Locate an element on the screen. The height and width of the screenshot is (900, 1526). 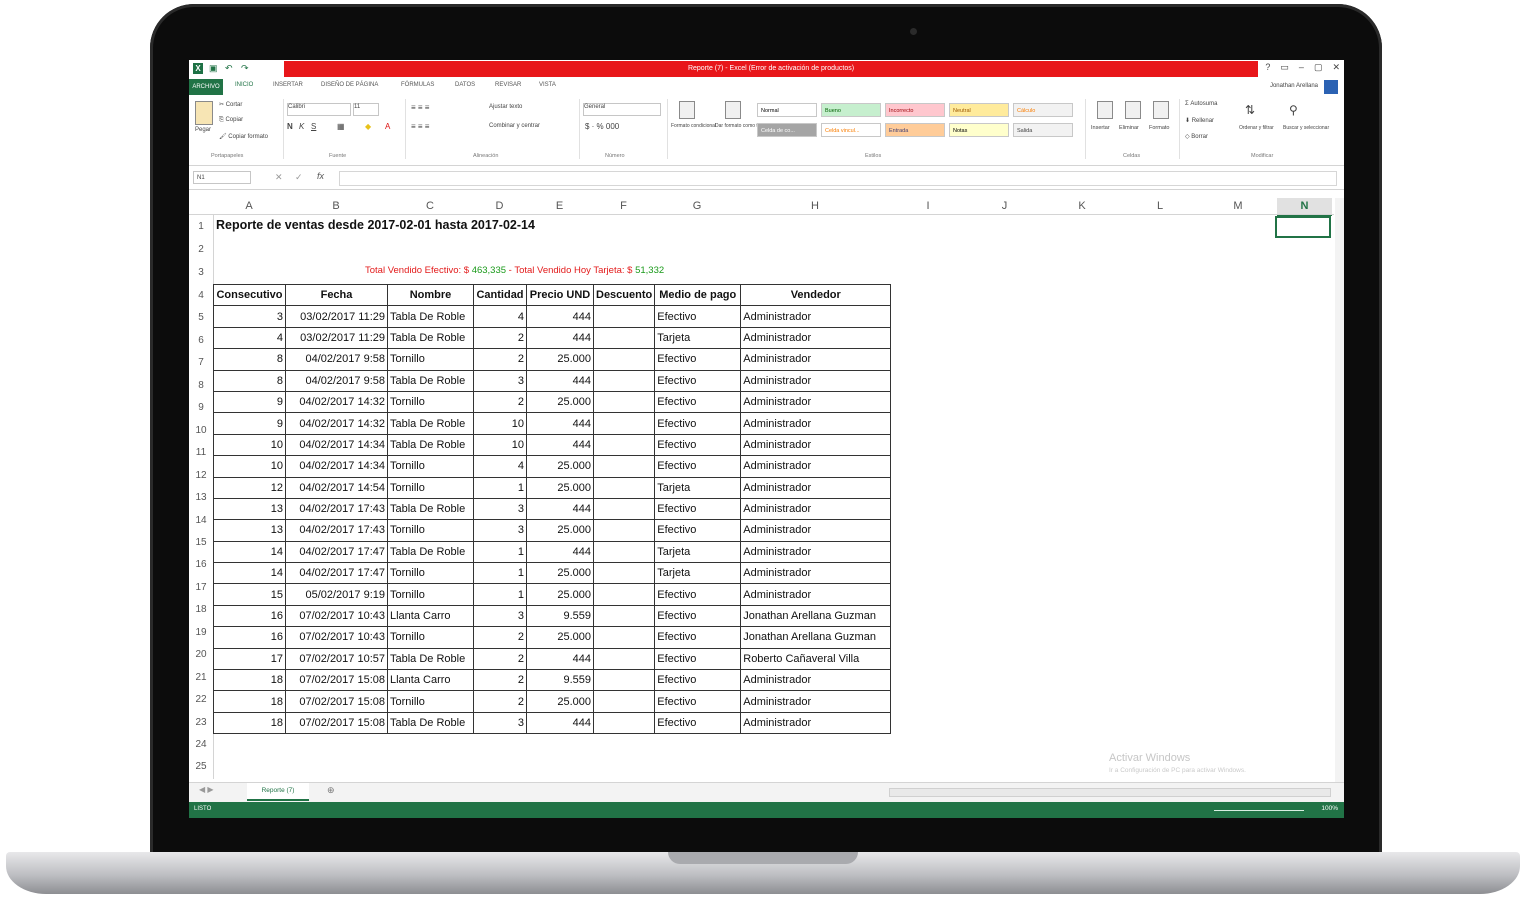
table-header-cell: Fecha is located at coordinates (336, 295).